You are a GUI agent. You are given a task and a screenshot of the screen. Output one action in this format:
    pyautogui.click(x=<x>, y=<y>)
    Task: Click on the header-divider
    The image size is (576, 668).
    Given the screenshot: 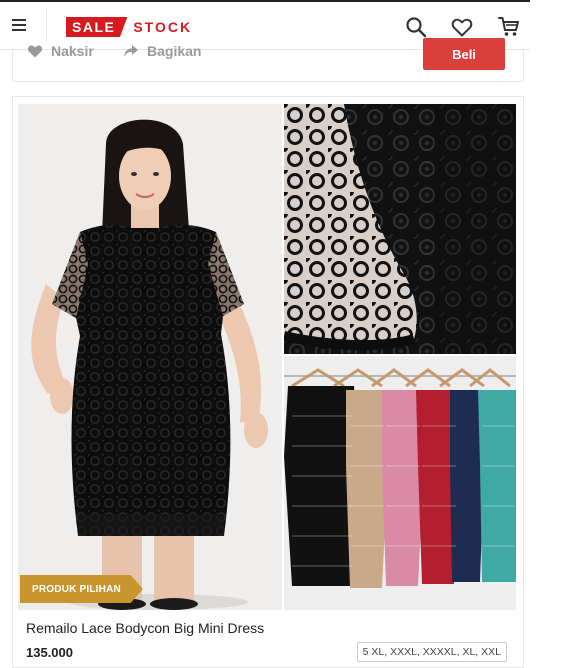 What is the action you would take?
    pyautogui.click(x=46, y=26)
    